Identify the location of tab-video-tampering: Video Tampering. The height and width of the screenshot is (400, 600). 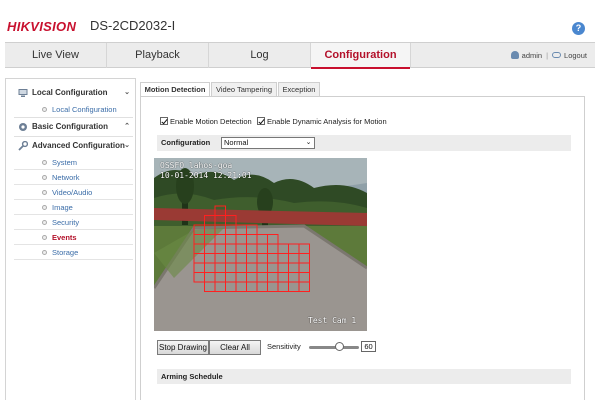
(244, 89).